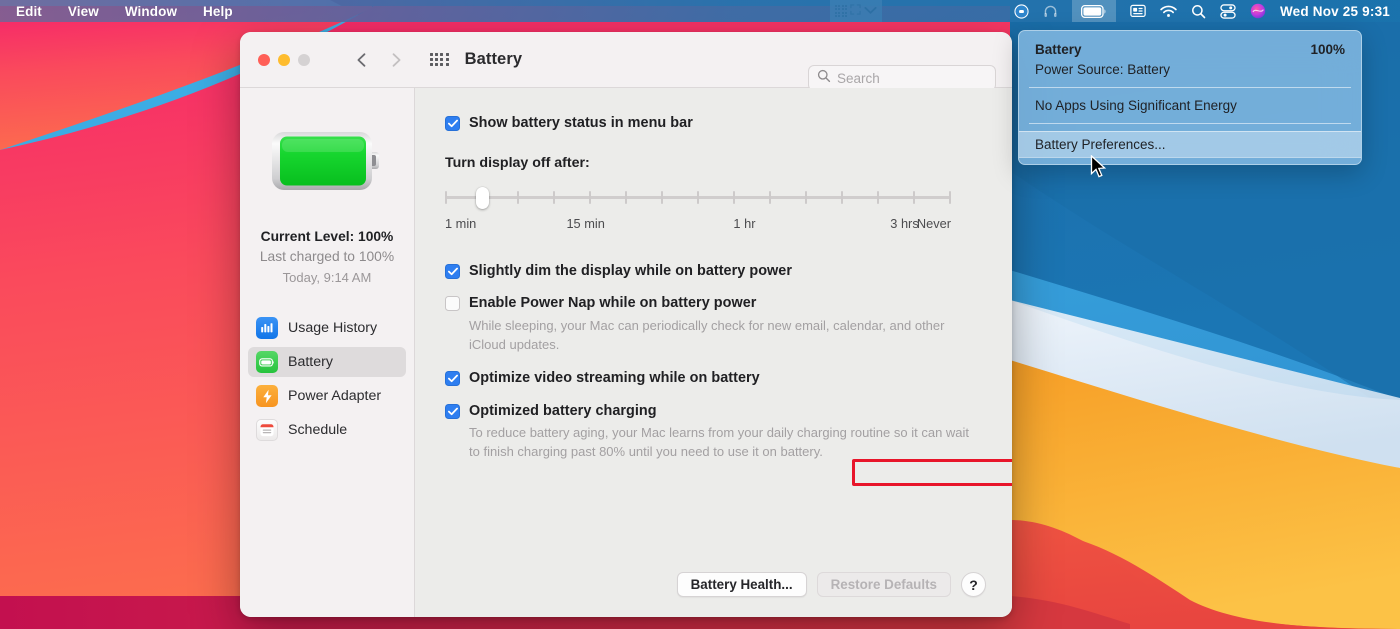 The height and width of the screenshot is (629, 1400). What do you see at coordinates (1228, 11) in the screenshot?
I see `control-center-icon` at bounding box center [1228, 11].